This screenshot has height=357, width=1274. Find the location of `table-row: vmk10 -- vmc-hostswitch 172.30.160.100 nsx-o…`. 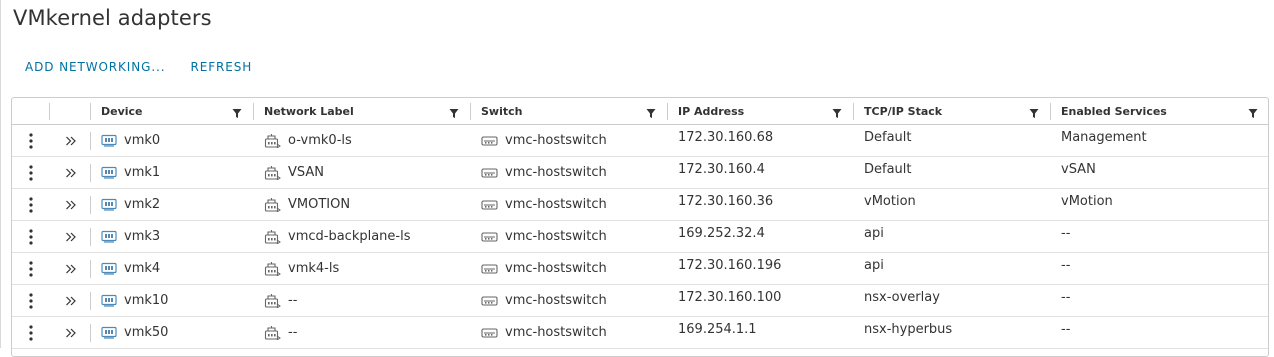

table-row: vmk10 -- vmc-hostswitch 172.30.160.100 nsx-o… is located at coordinates (640, 301).